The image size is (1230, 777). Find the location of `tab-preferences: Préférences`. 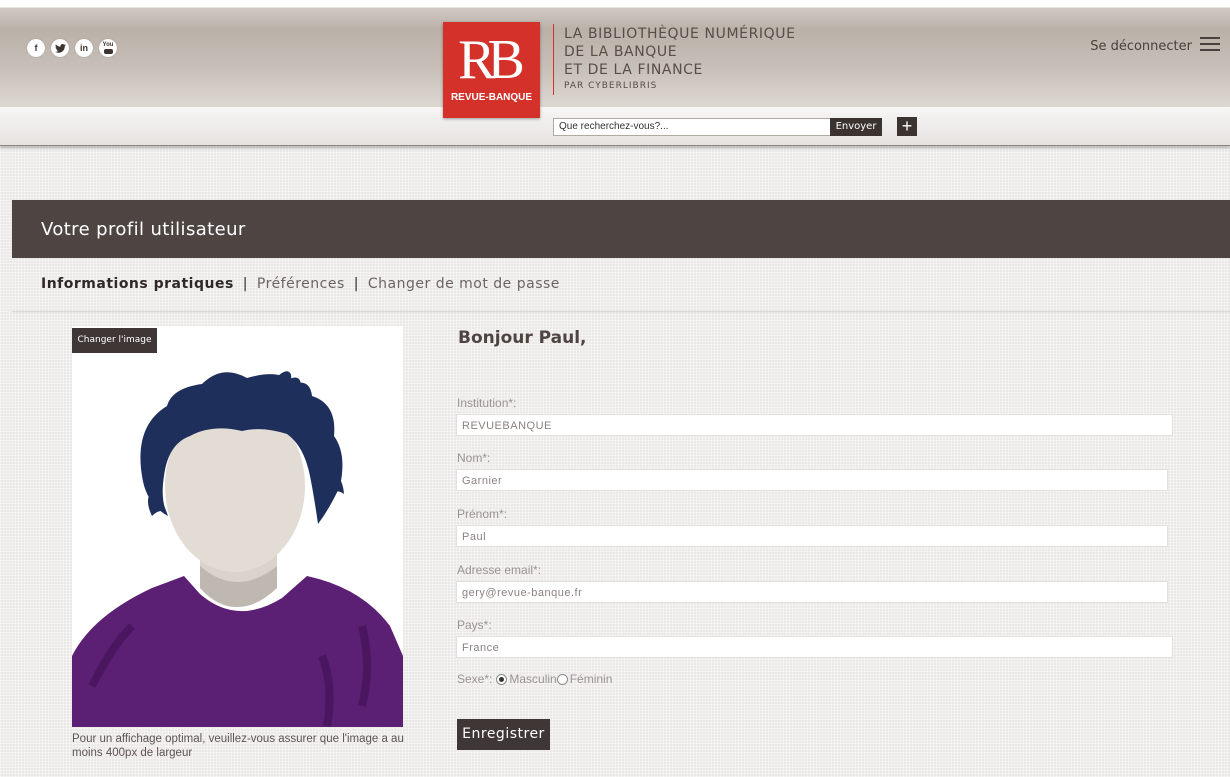

tab-preferences: Préférences is located at coordinates (301, 284).